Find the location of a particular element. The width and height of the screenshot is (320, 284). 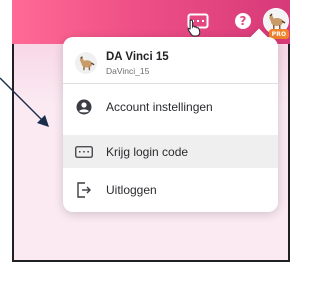

account-circle-icon is located at coordinates (84, 107).